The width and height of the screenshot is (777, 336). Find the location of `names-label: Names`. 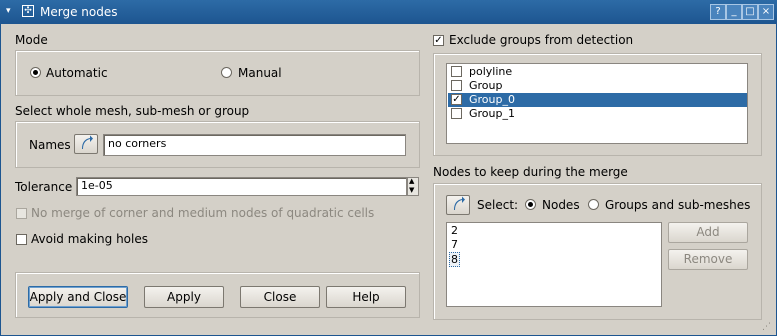

names-label: Names is located at coordinates (50, 145).